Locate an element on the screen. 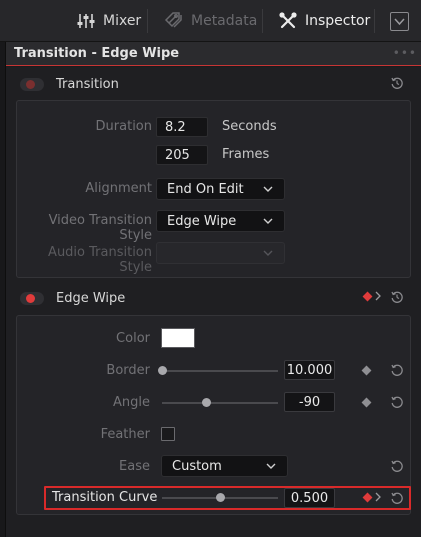 The height and width of the screenshot is (537, 421). panel-title: Transition - Edge Wipe is located at coordinates (97, 53).